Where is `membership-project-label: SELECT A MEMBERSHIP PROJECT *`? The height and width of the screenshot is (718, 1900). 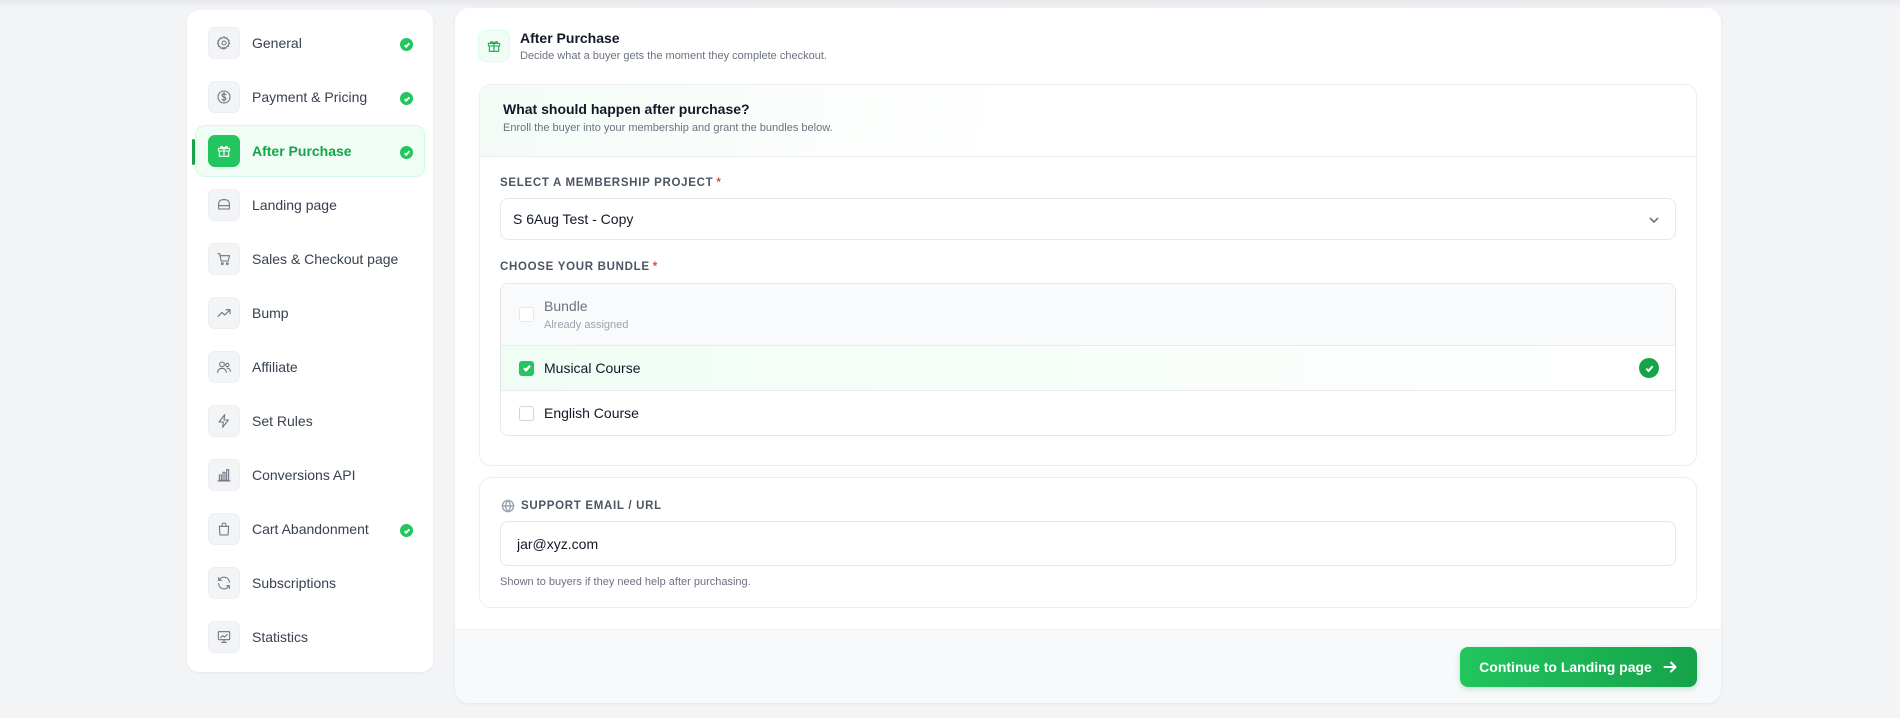
membership-project-label: SELECT A MEMBERSHIP PROJECT * is located at coordinates (611, 183).